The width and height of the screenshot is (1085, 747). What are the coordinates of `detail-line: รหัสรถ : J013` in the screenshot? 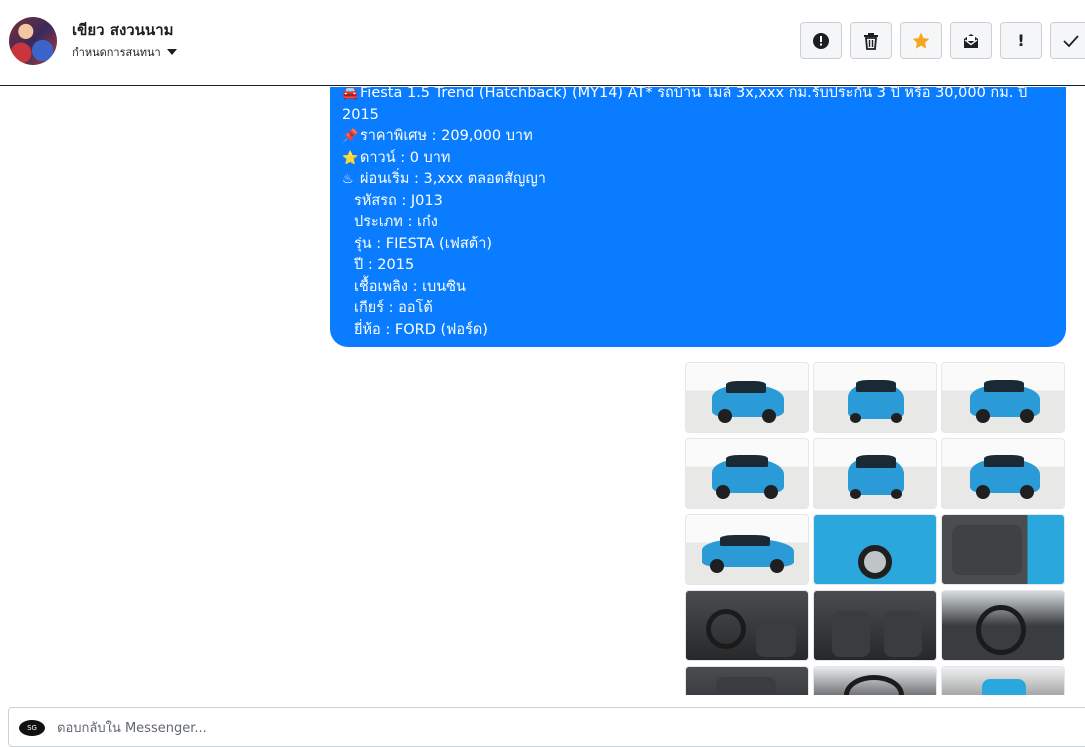 It's located at (398, 200).